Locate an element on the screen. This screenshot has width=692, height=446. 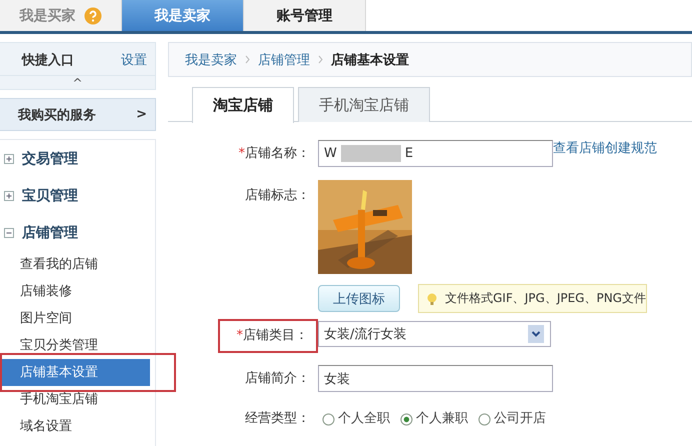
field-label: 经营类型： is located at coordinates (277, 419).